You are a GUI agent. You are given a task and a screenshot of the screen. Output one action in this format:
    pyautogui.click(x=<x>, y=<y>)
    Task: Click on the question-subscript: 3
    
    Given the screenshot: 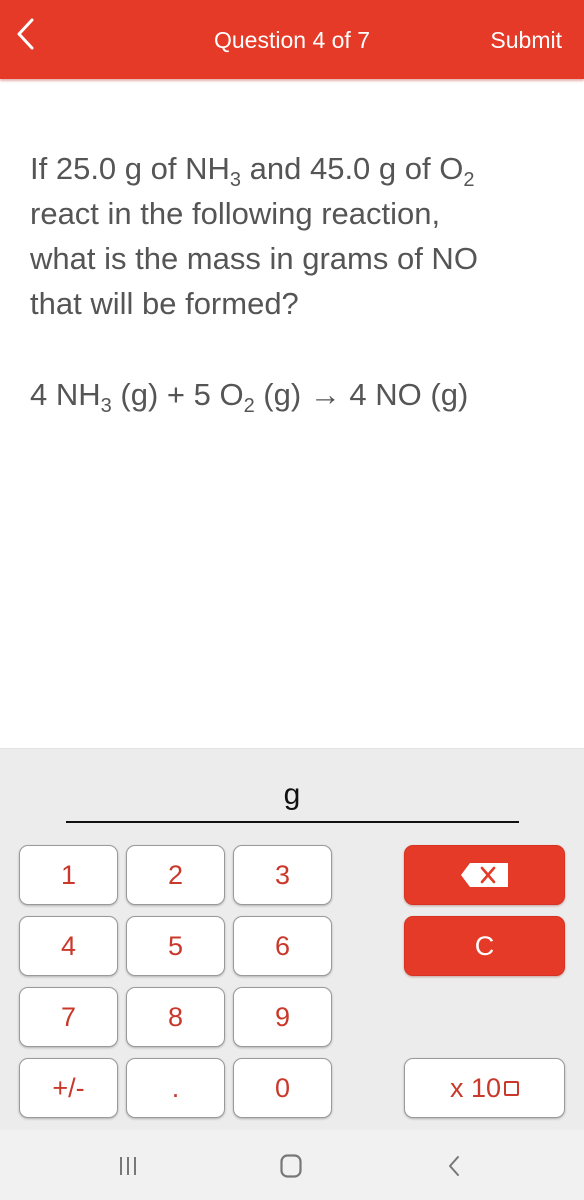 What is the action you would take?
    pyautogui.click(x=235, y=180)
    